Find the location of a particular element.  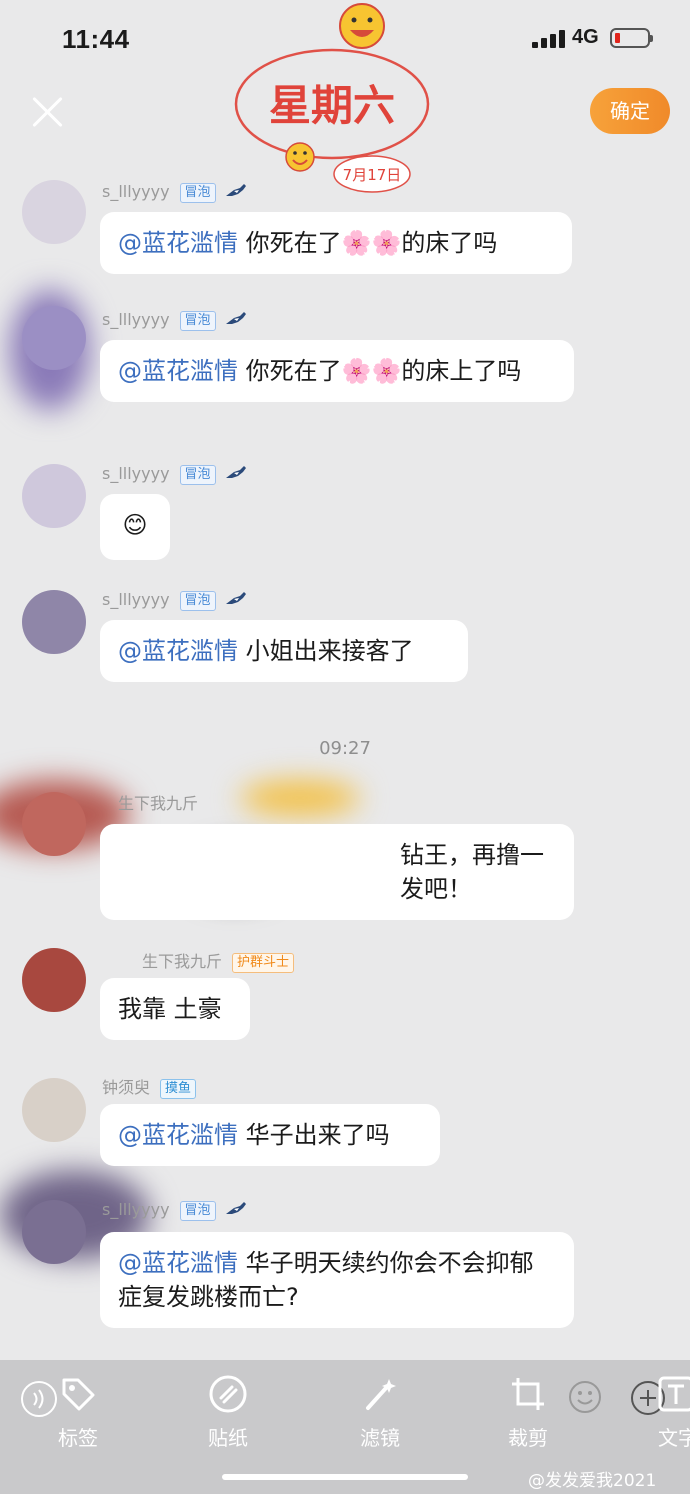

sticker-icon is located at coordinates (228, 1394).